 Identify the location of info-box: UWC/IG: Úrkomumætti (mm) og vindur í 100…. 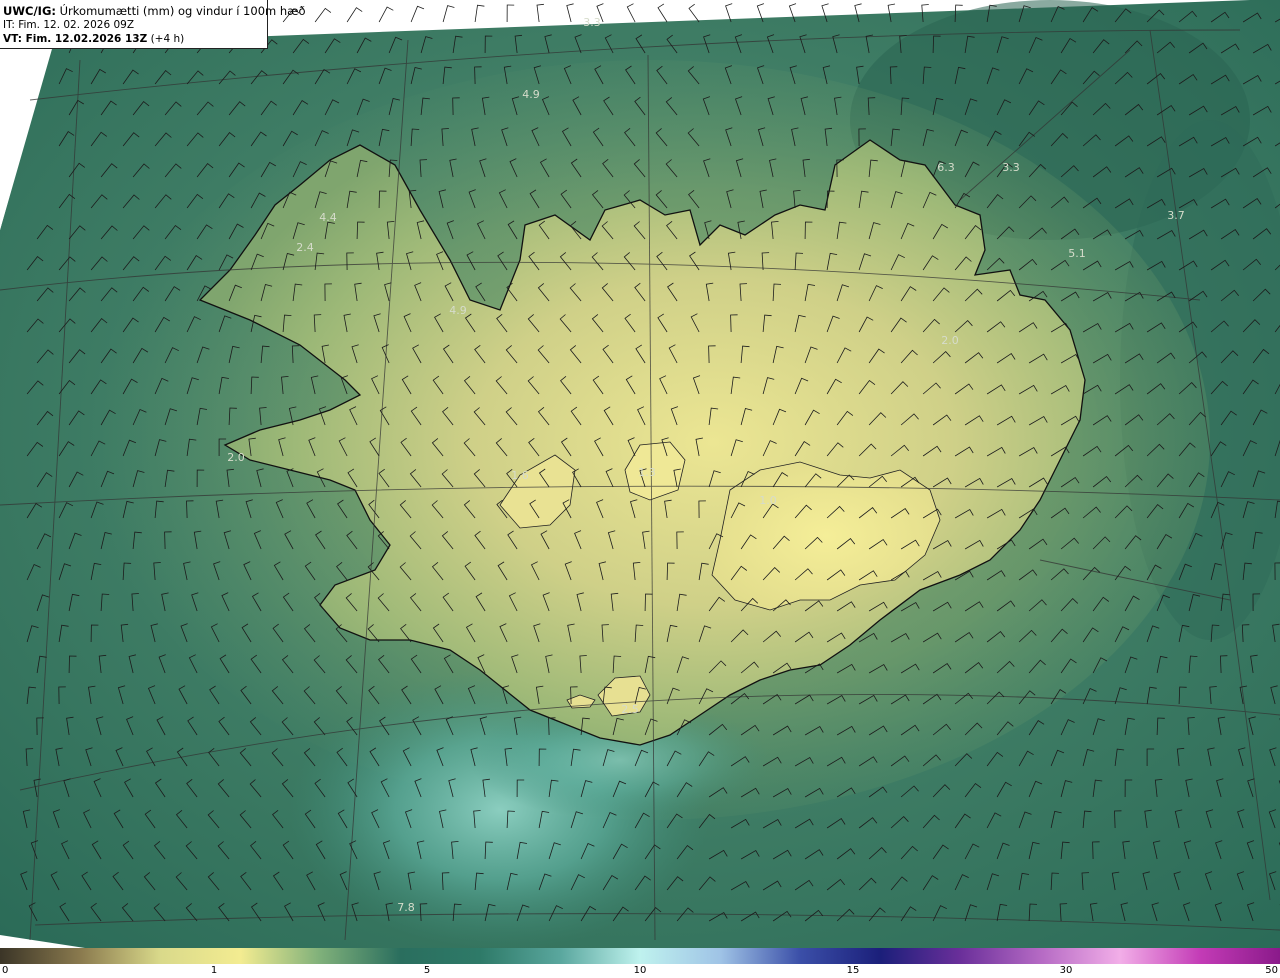
(153, 24).